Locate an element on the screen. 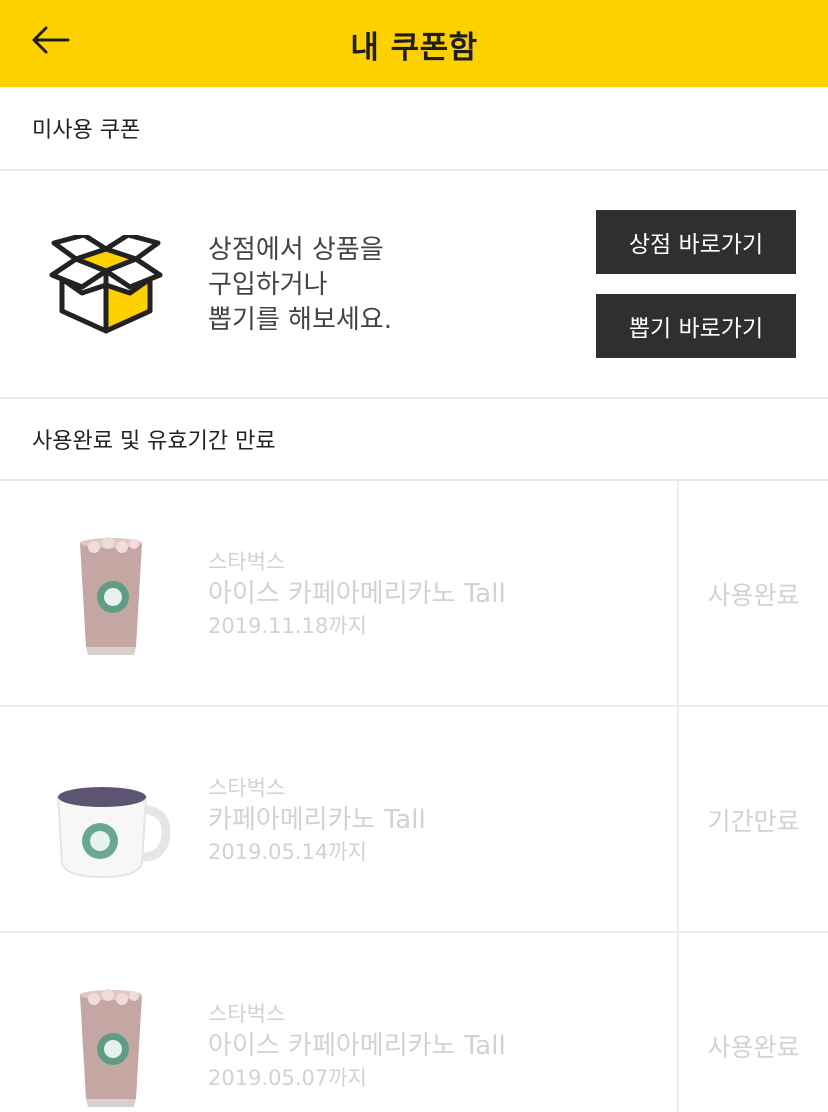 This screenshot has height=1112, width=828. unused-coupons-header: 미사용 쿠폰 is located at coordinates (414, 129).